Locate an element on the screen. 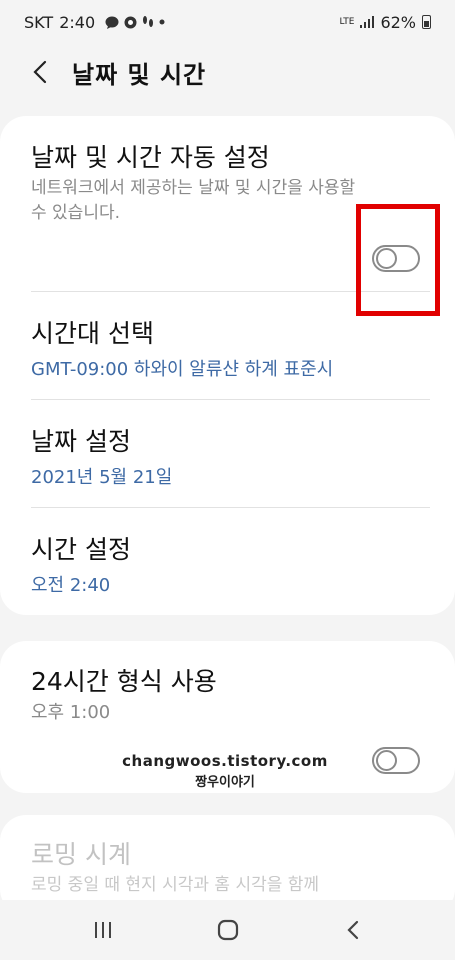  format24-toggle is located at coordinates (396, 760).